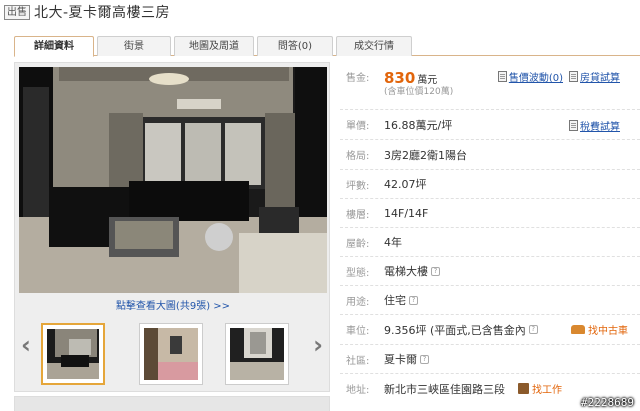  I want to click on floor-value: 14F/14F, so click(406, 213).